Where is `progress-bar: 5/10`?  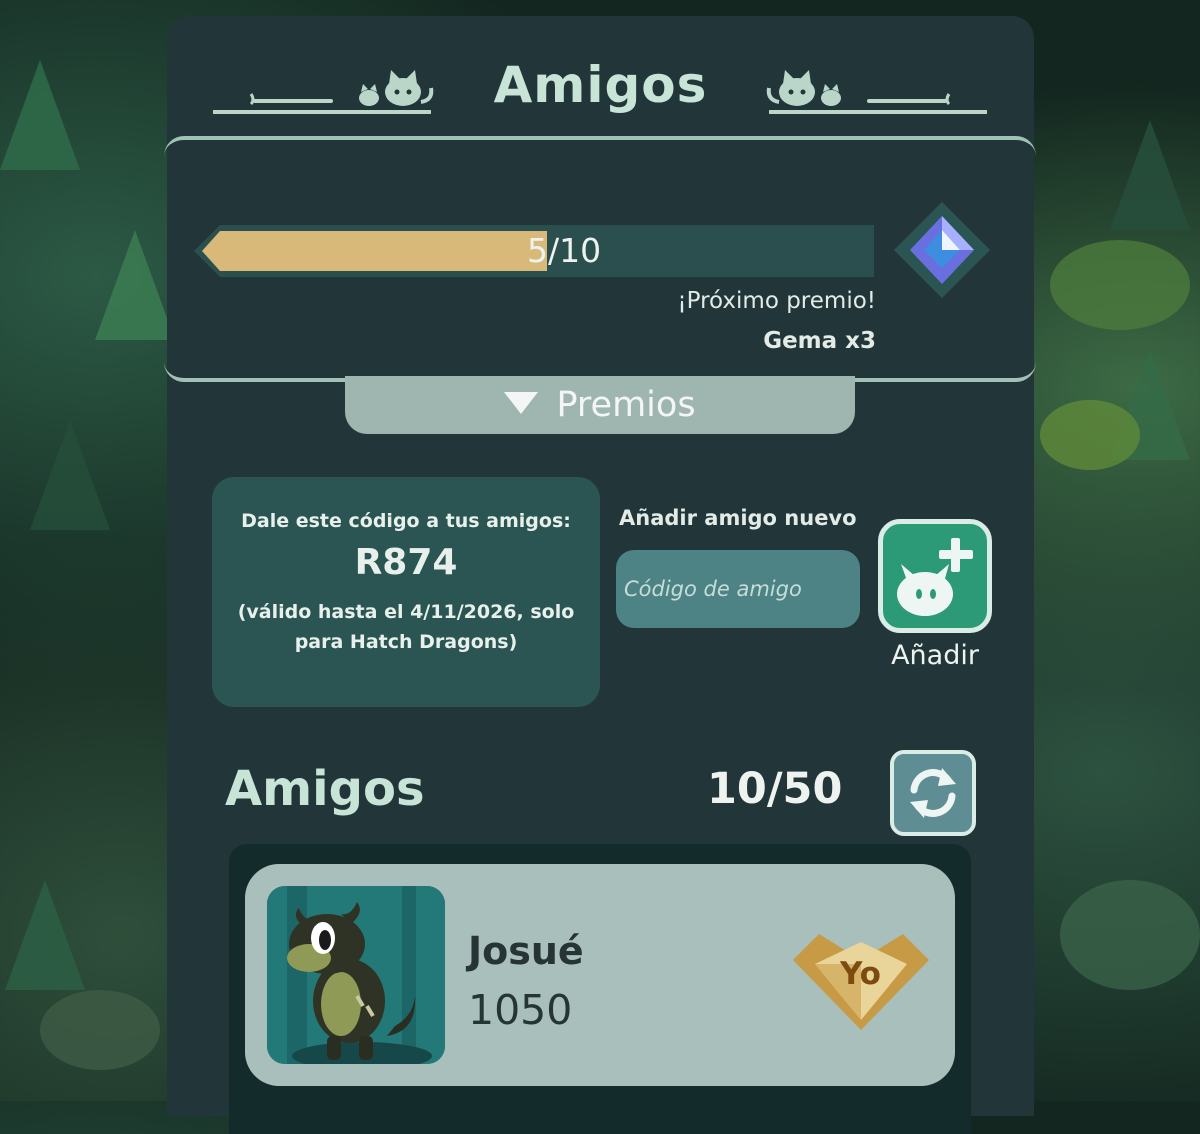
progress-bar: 5/10 is located at coordinates (534, 251).